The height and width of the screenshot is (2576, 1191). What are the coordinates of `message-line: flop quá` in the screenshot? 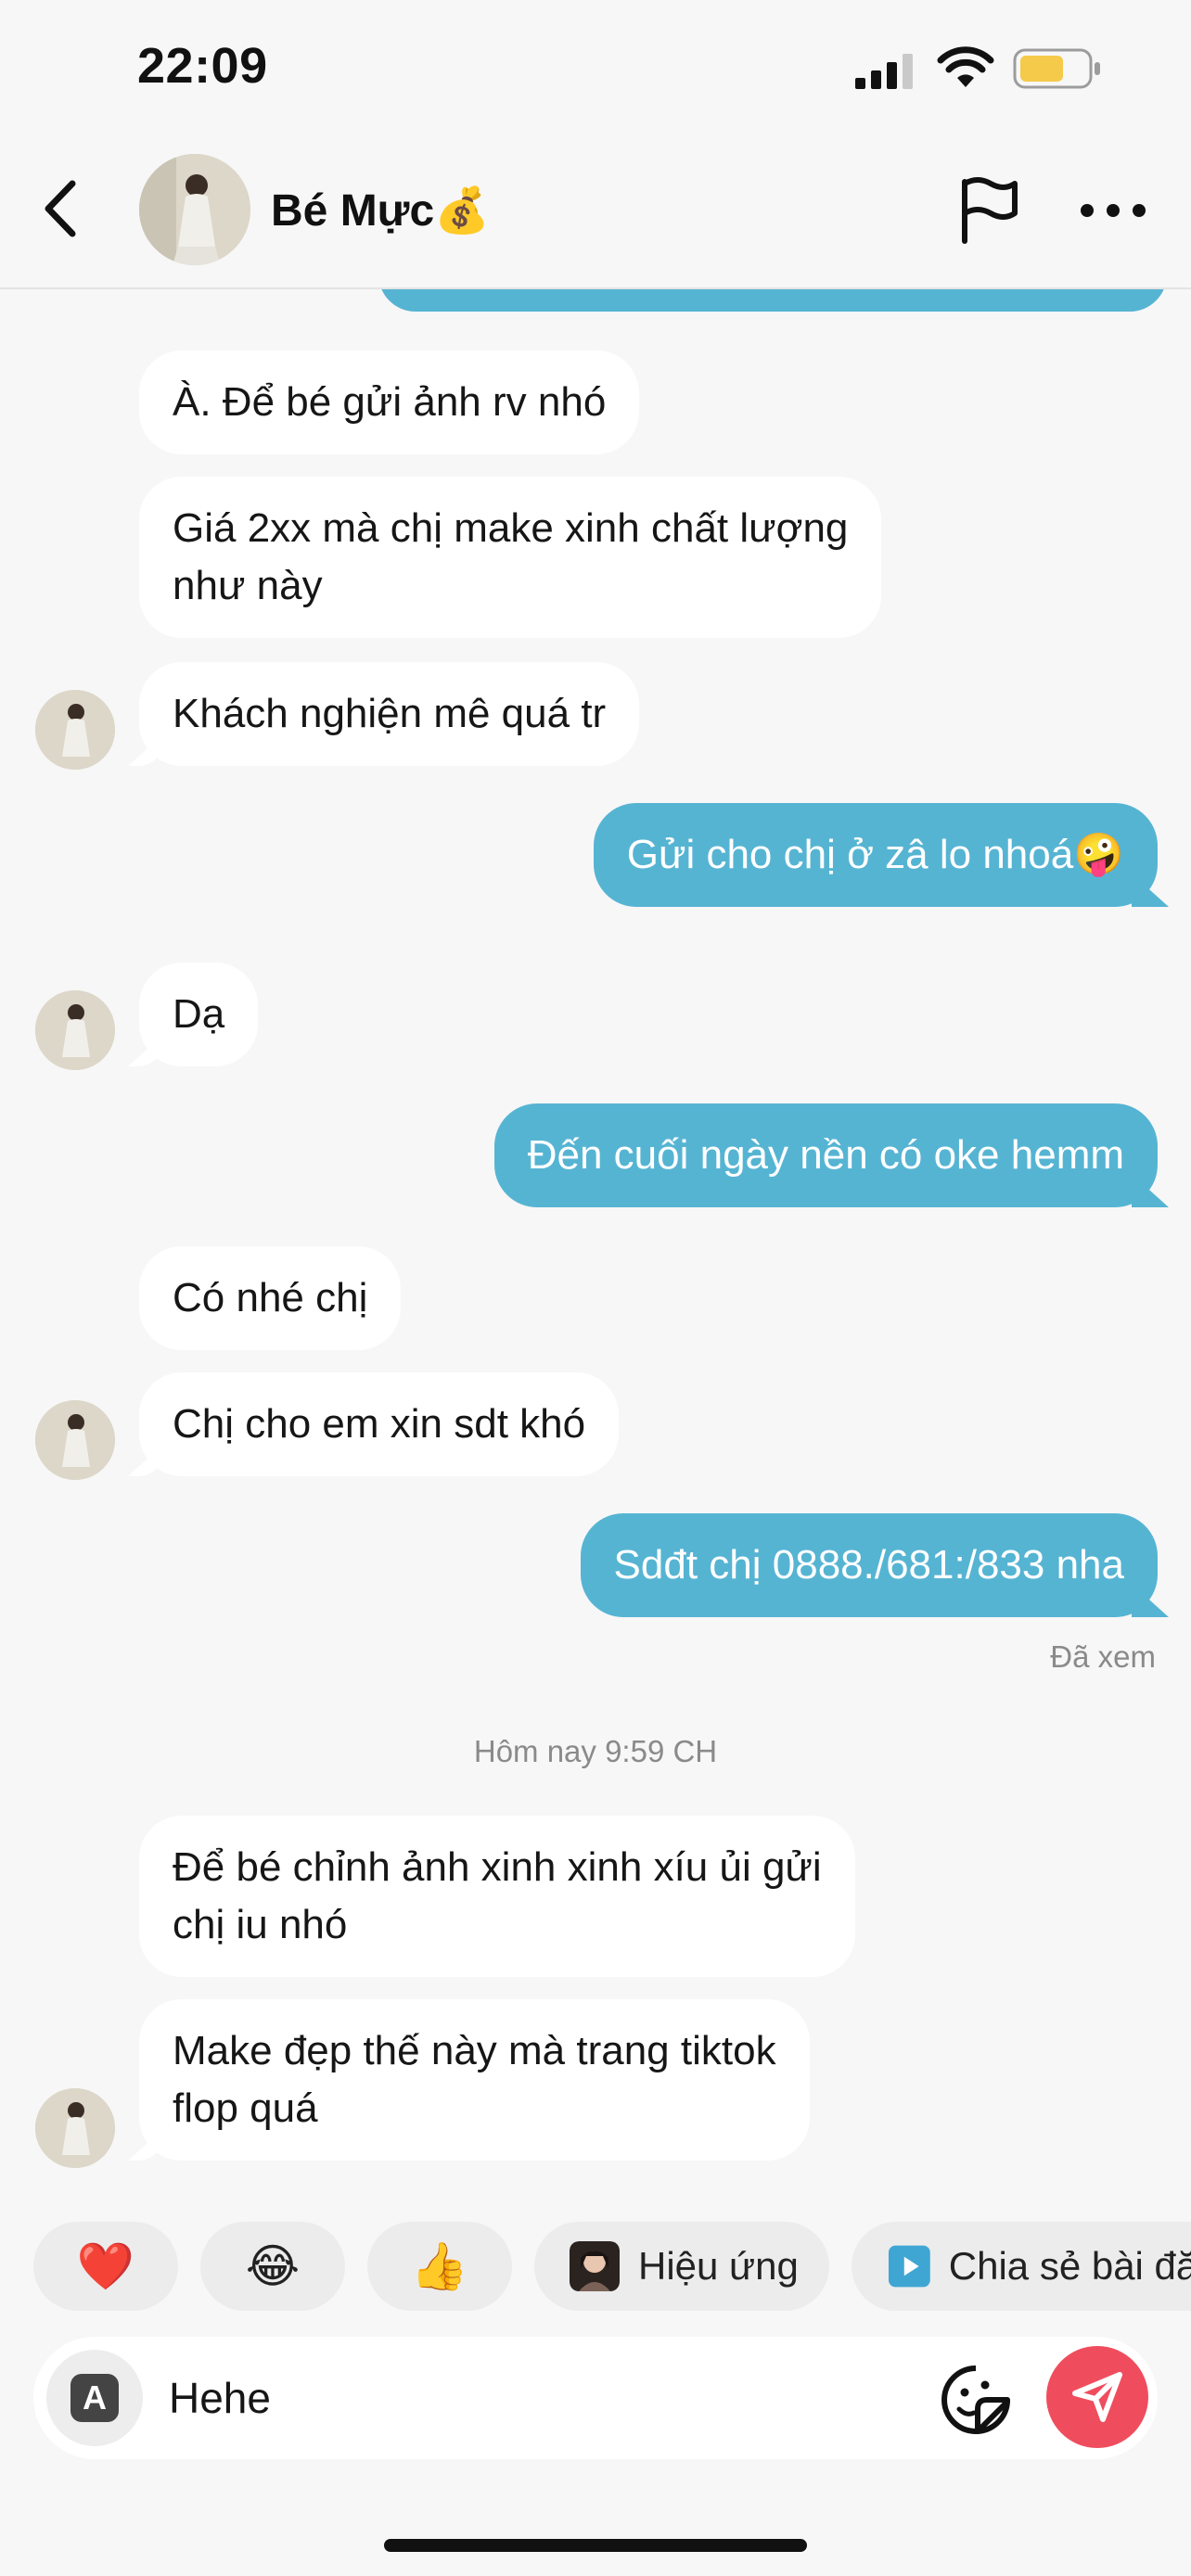 It's located at (246, 2108).